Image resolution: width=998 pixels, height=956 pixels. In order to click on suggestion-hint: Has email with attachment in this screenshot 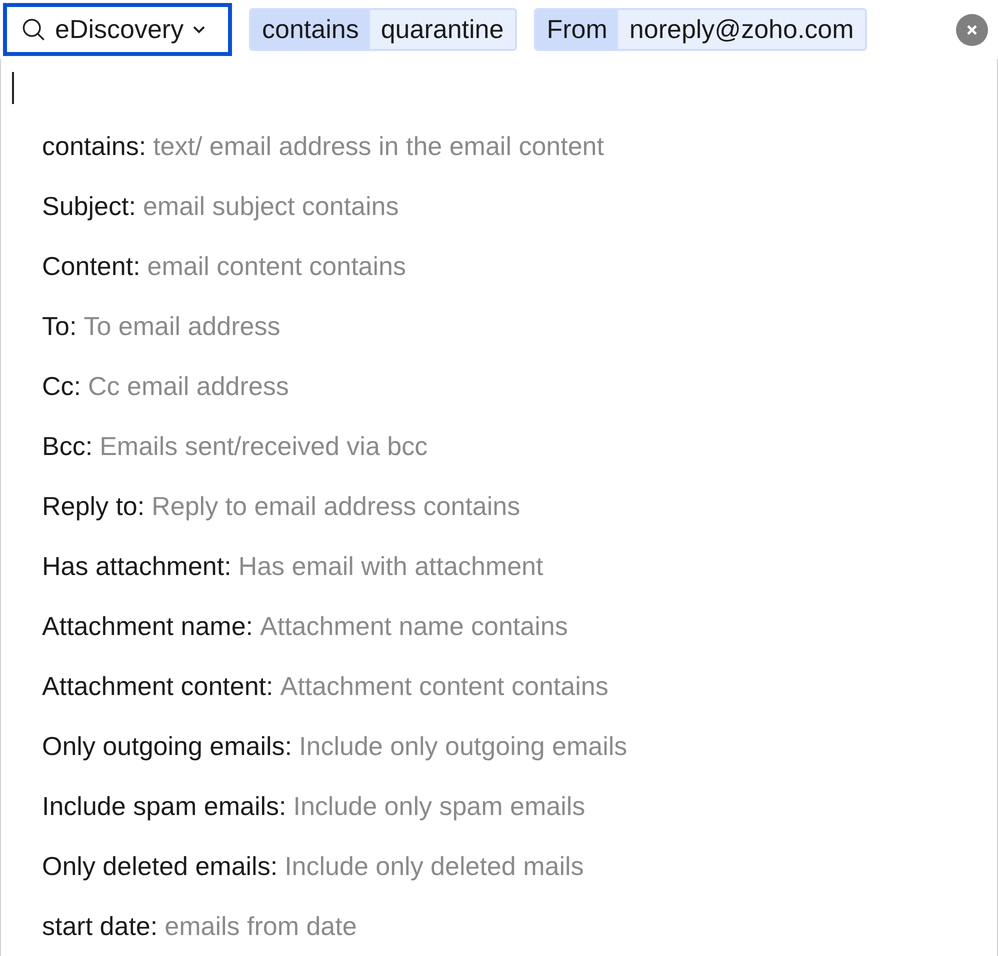, I will do `click(391, 566)`.